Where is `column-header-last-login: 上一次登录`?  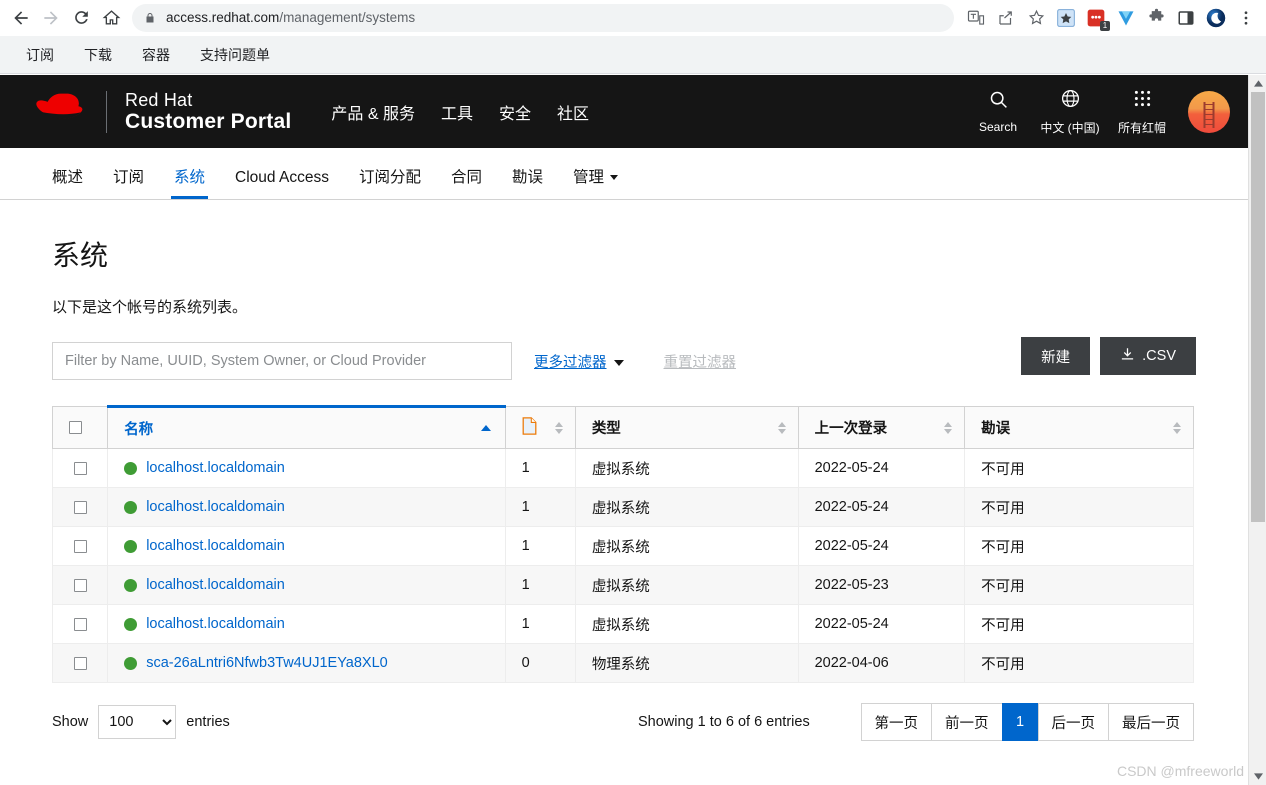
column-header-last-login: 上一次登录 is located at coordinates (881, 427).